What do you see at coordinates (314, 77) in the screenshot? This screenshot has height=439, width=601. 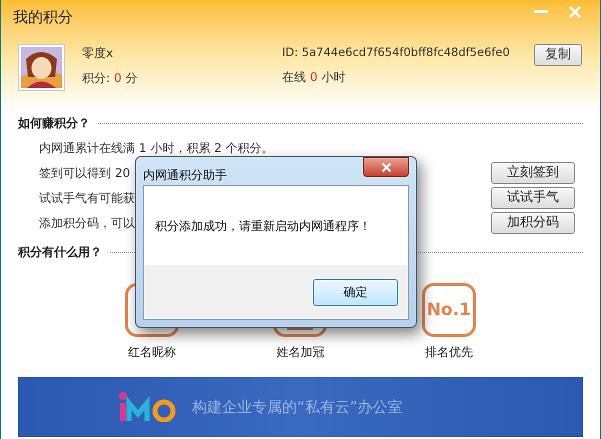 I see `online-value: 0` at bounding box center [314, 77].